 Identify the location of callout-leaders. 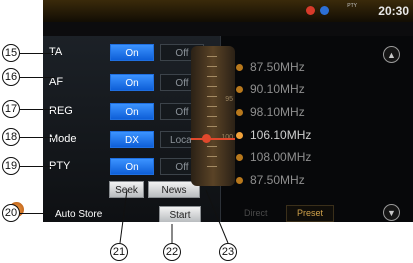
(174, 216).